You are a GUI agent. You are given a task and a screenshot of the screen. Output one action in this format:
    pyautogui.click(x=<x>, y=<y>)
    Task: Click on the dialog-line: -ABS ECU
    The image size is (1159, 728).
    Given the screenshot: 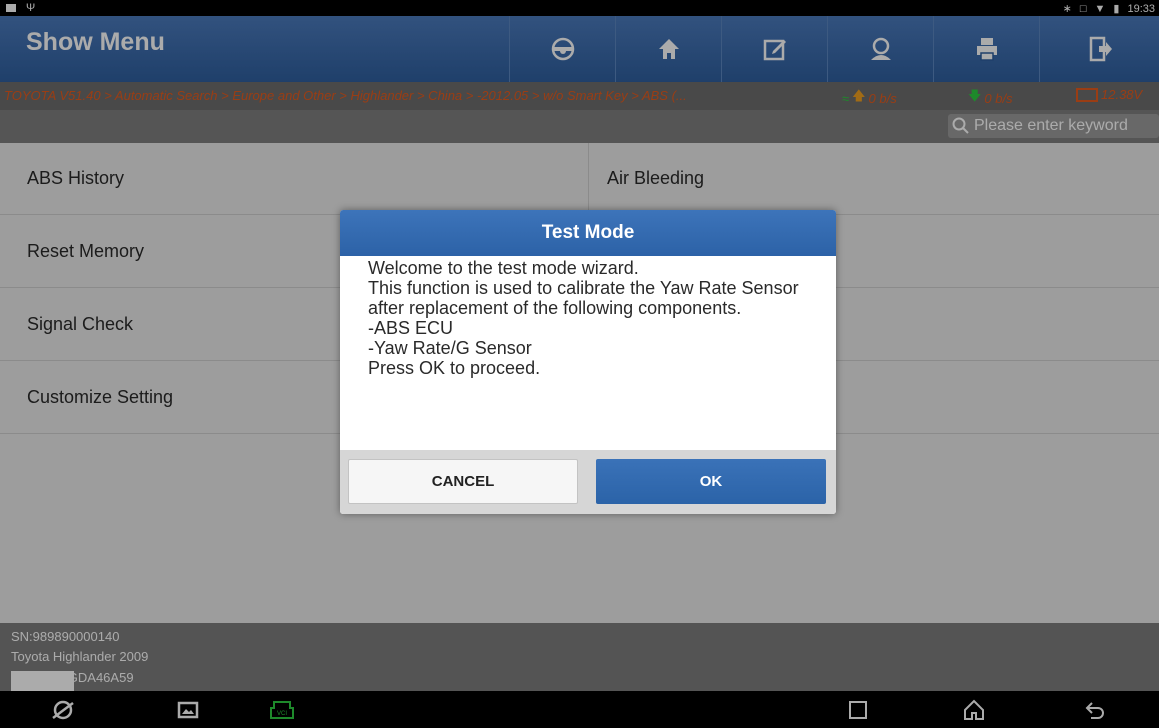 What is the action you would take?
    pyautogui.click(x=411, y=328)
    